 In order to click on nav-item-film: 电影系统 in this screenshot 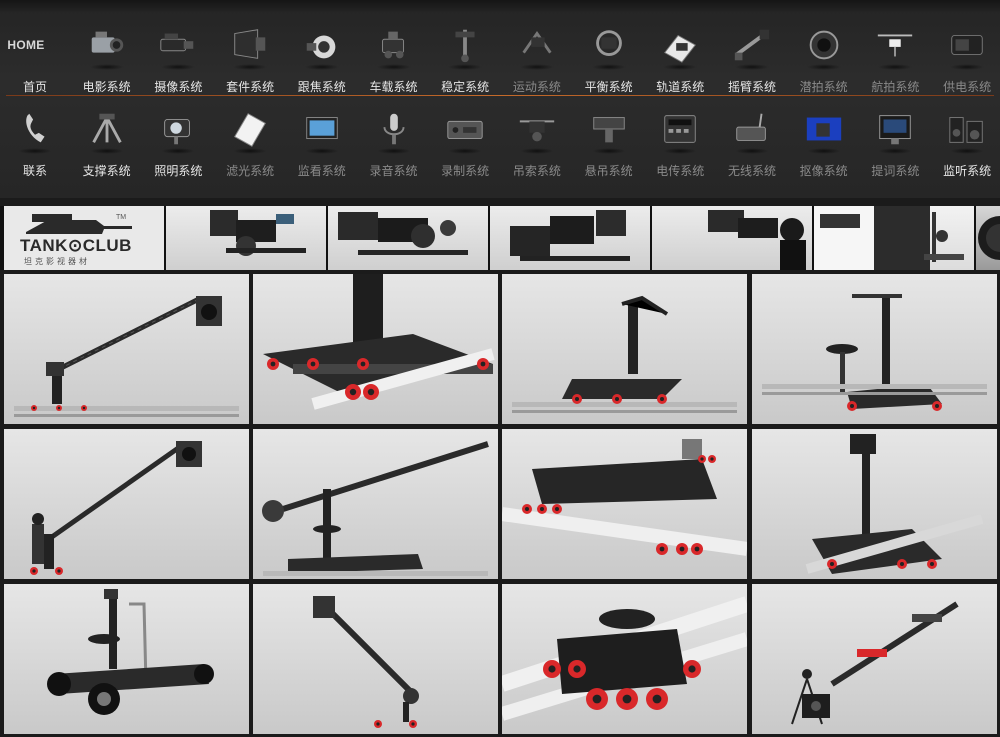, I will do `click(107, 55)`.